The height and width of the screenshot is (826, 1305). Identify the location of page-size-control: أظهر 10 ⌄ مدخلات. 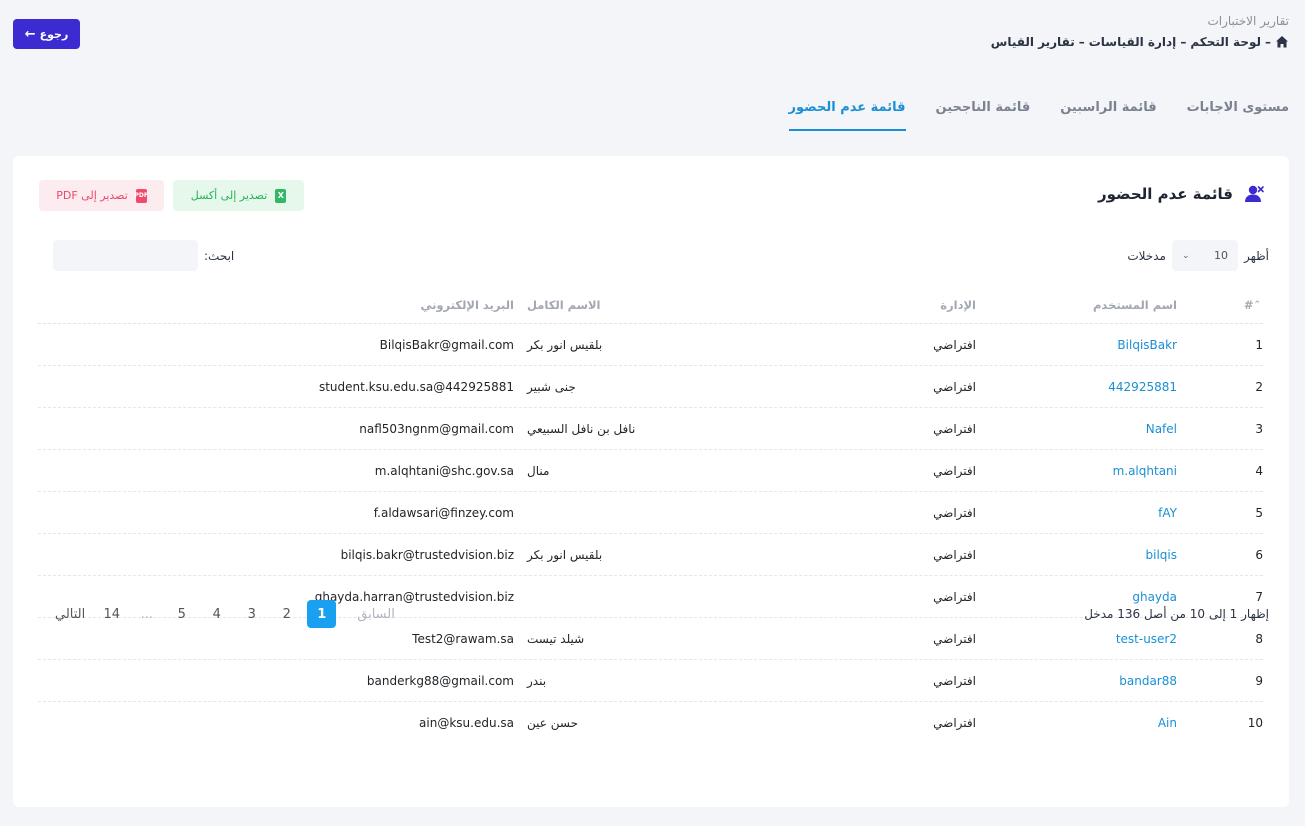
(1198, 255).